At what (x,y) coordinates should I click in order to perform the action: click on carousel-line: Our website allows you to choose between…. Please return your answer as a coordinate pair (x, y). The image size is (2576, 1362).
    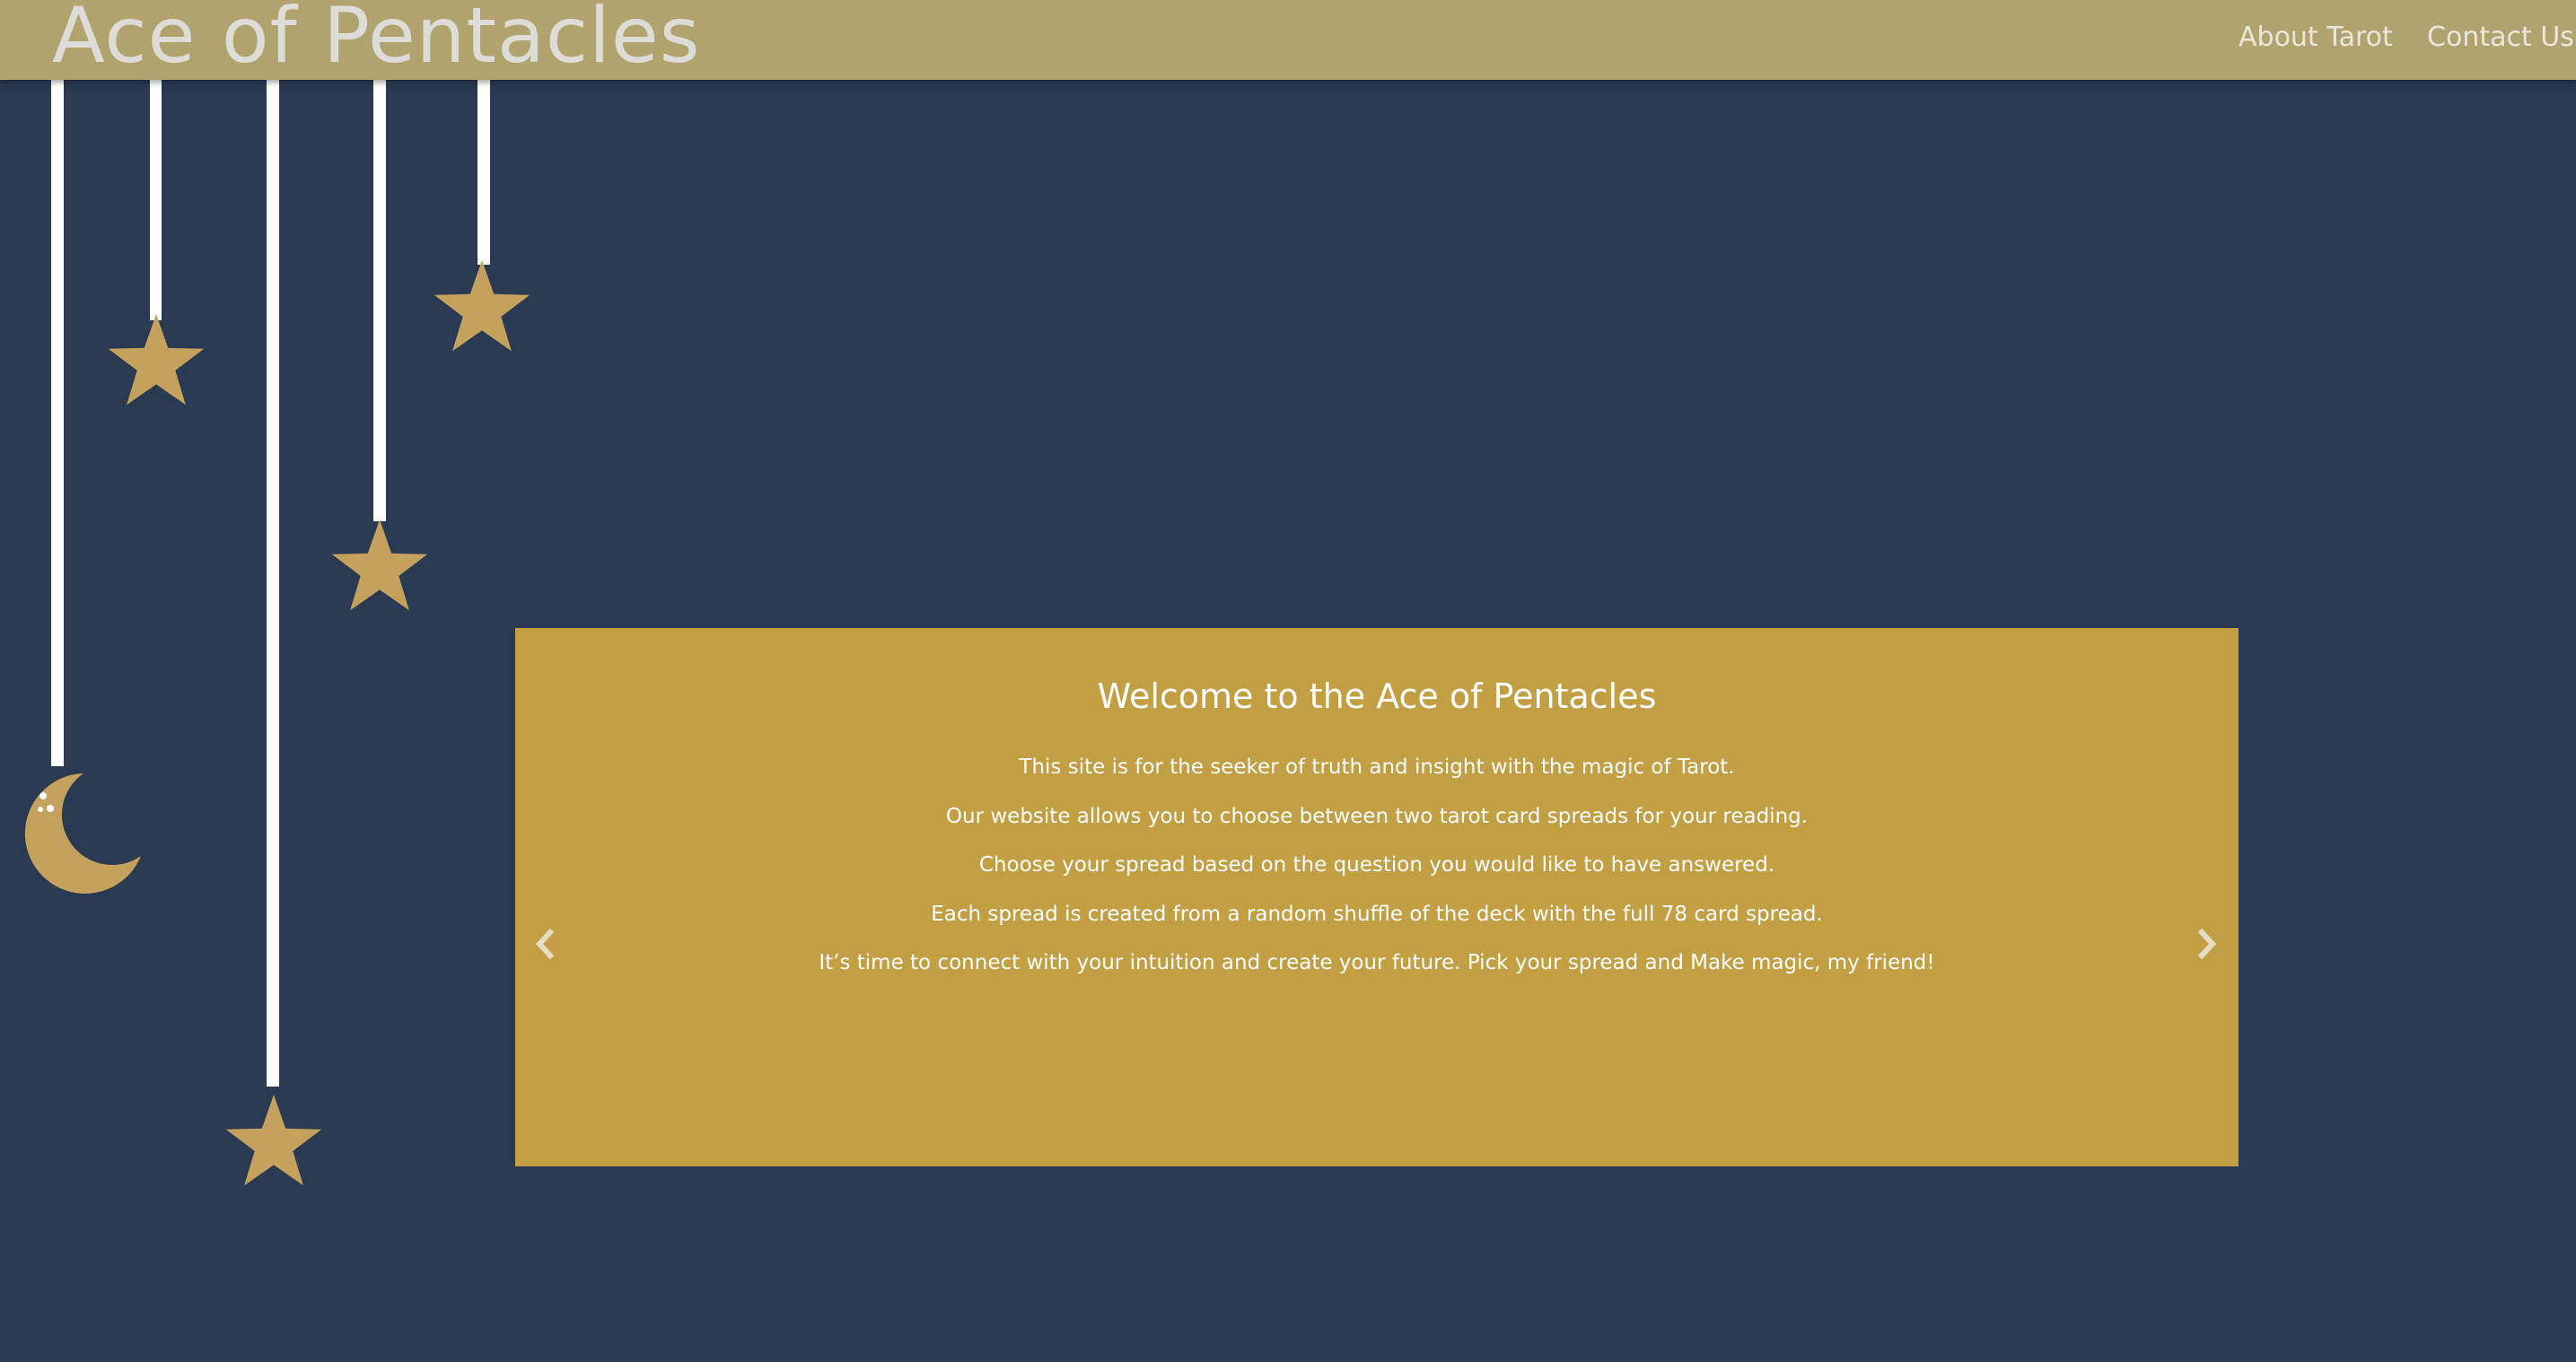
    Looking at the image, I should click on (1377, 816).